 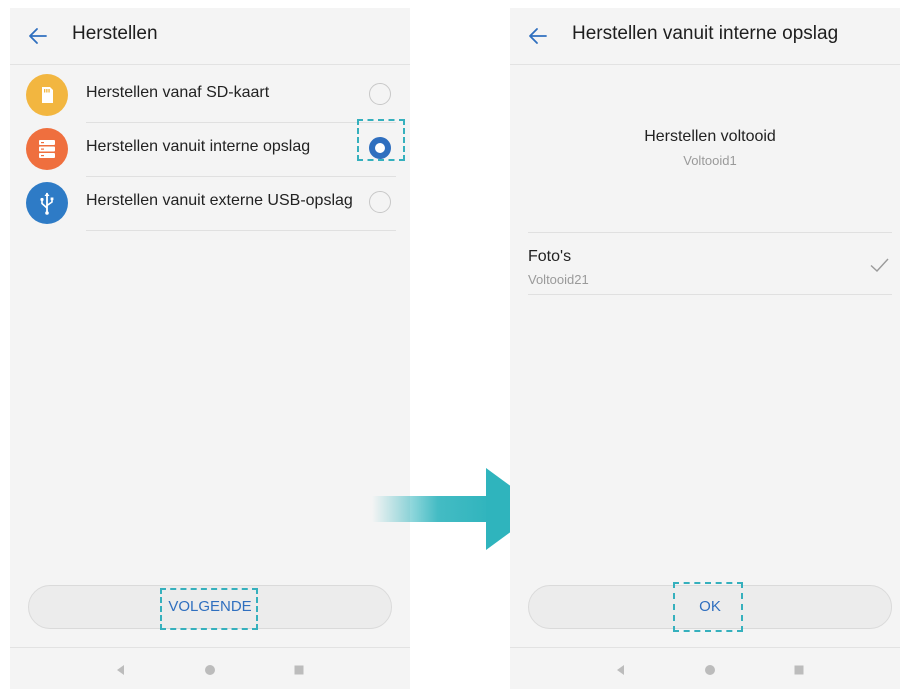 I want to click on restore-option-internal-storage: Herstellen vanuit interne opslag, so click(x=210, y=149).